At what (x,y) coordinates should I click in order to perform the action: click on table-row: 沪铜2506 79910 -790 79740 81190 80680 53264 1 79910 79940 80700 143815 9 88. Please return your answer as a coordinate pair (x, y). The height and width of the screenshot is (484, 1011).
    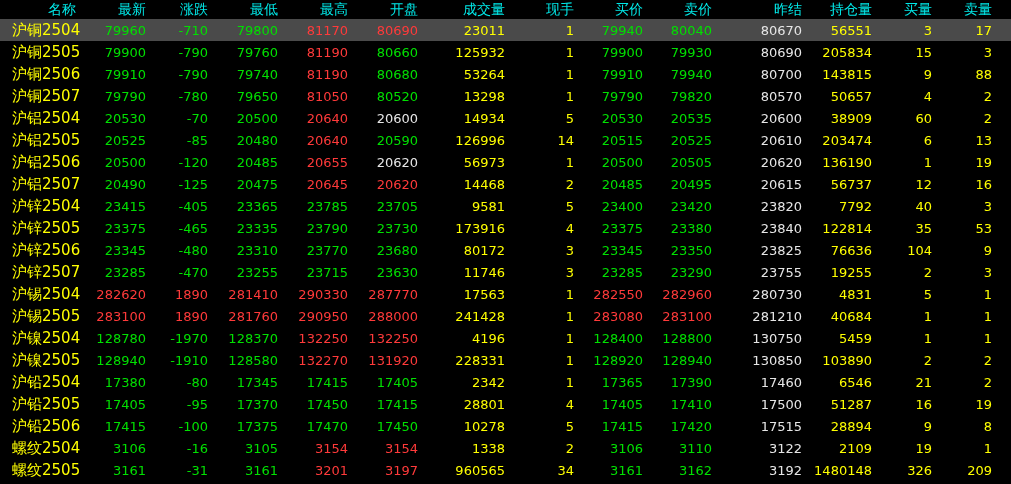
    Looking at the image, I should click on (505, 74).